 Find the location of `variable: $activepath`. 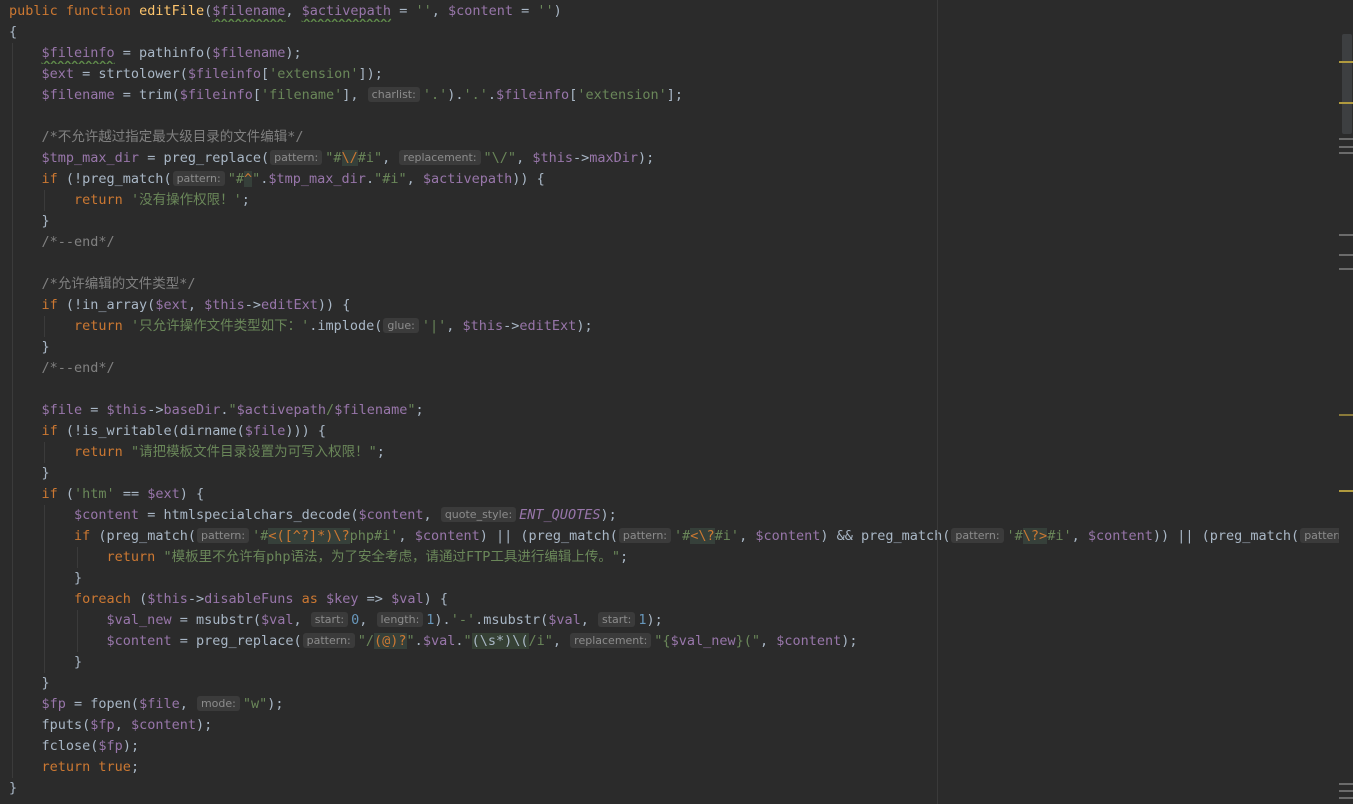

variable: $activepath is located at coordinates (346, 11).